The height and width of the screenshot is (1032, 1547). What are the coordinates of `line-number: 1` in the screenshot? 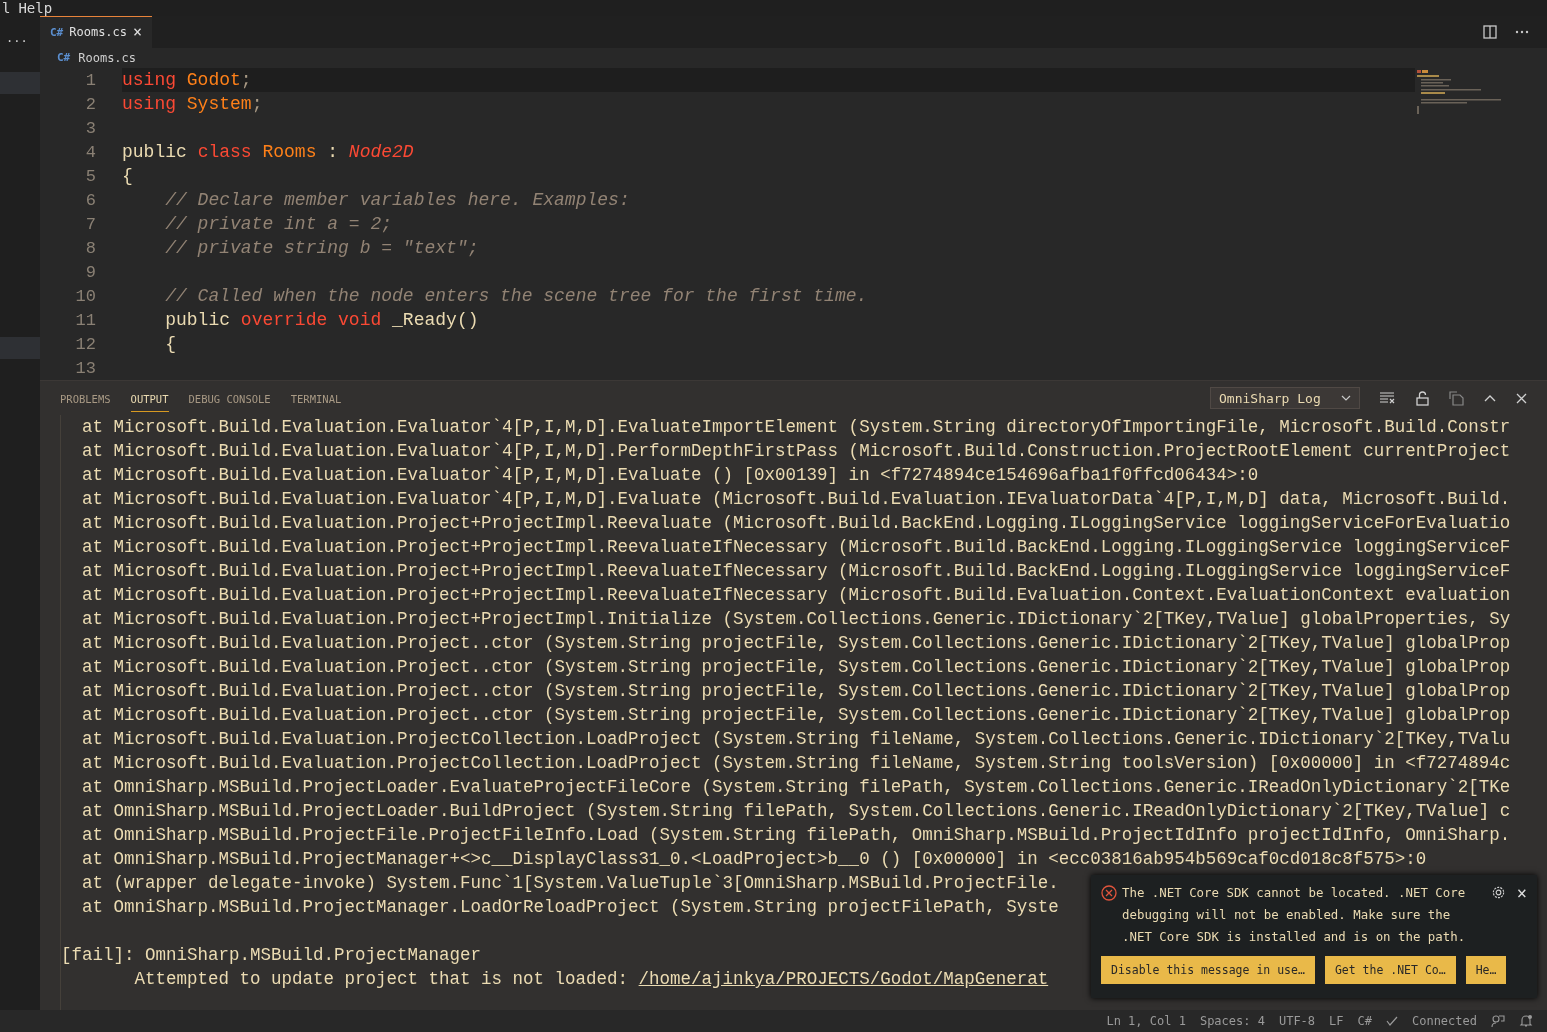 It's located at (90, 80).